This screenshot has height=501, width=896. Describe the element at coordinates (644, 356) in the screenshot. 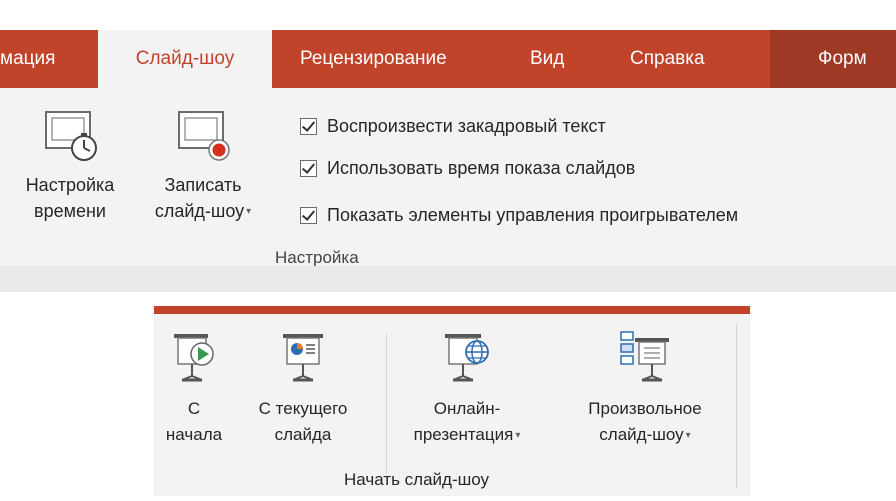

I see `custom-slideshow-icon` at that location.